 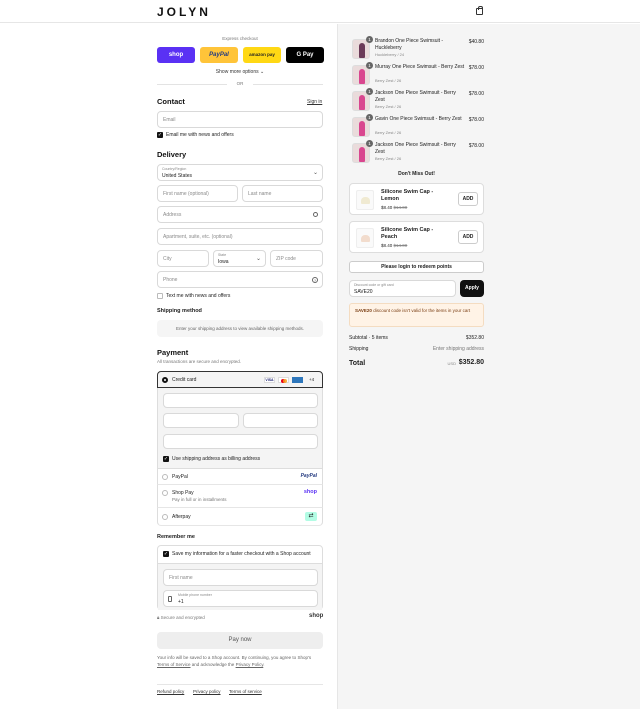 What do you see at coordinates (183, 258) in the screenshot?
I see `city-field: City` at bounding box center [183, 258].